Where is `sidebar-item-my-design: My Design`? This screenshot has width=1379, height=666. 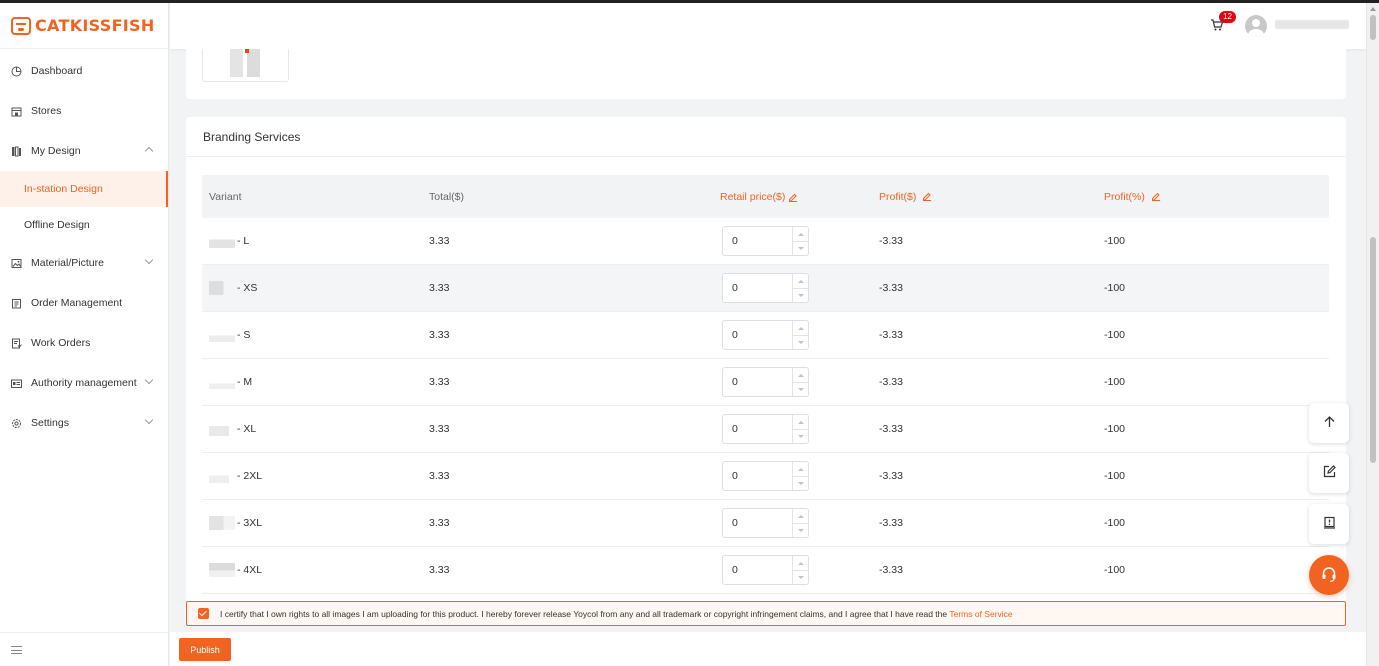
sidebar-item-my-design: My Design is located at coordinates (84, 151).